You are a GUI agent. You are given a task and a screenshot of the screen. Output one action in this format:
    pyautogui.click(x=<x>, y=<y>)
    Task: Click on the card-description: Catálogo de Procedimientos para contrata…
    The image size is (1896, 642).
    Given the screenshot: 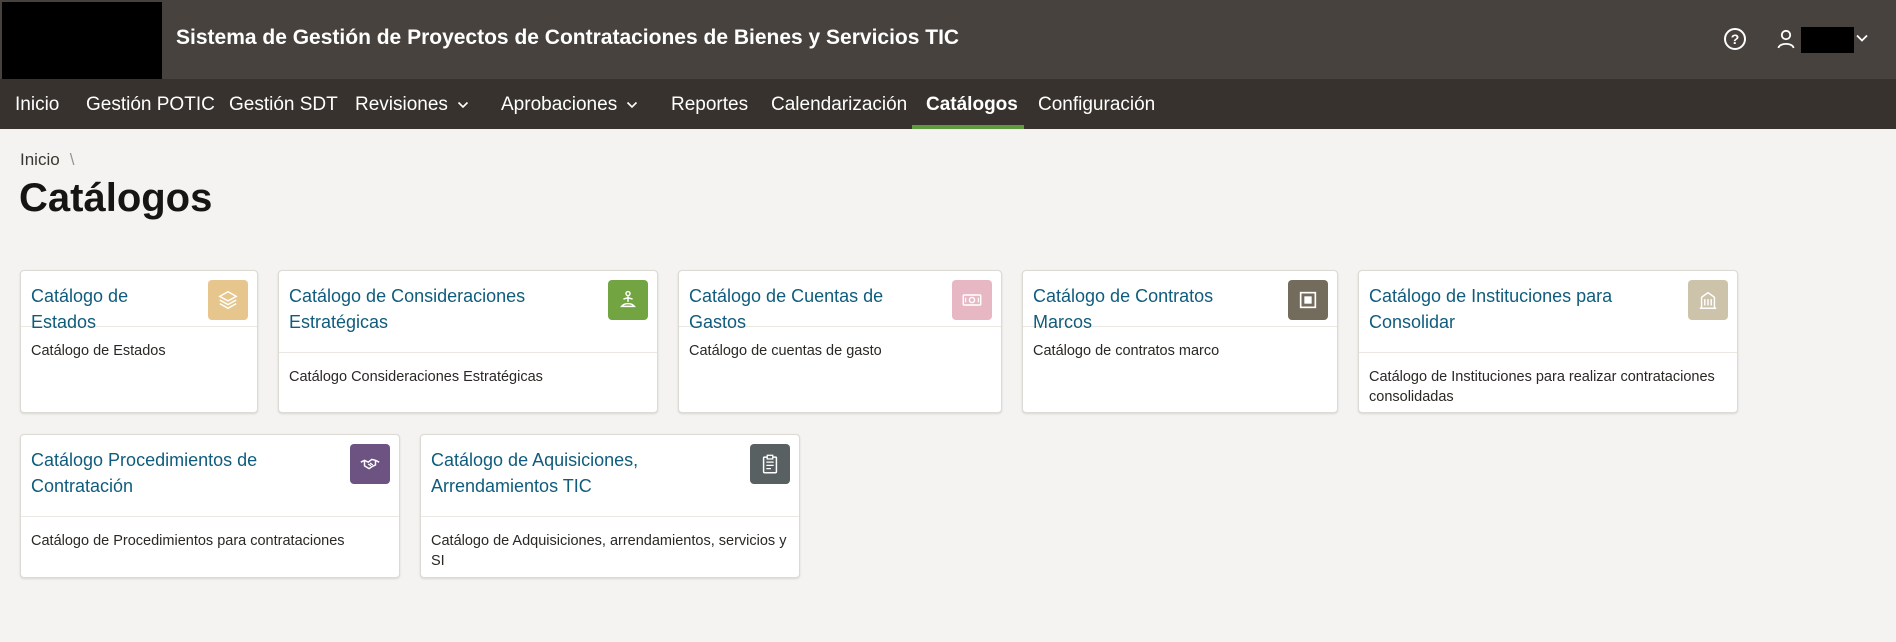 What is the action you would take?
    pyautogui.click(x=188, y=541)
    